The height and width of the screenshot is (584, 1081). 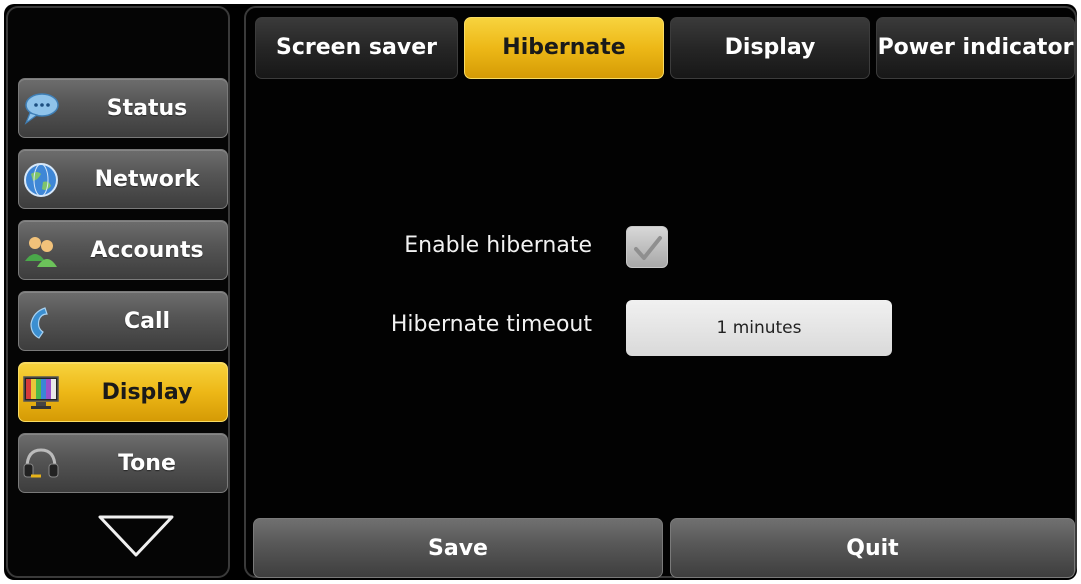 I want to click on tab-hibernate: Hibernate, so click(x=564, y=48).